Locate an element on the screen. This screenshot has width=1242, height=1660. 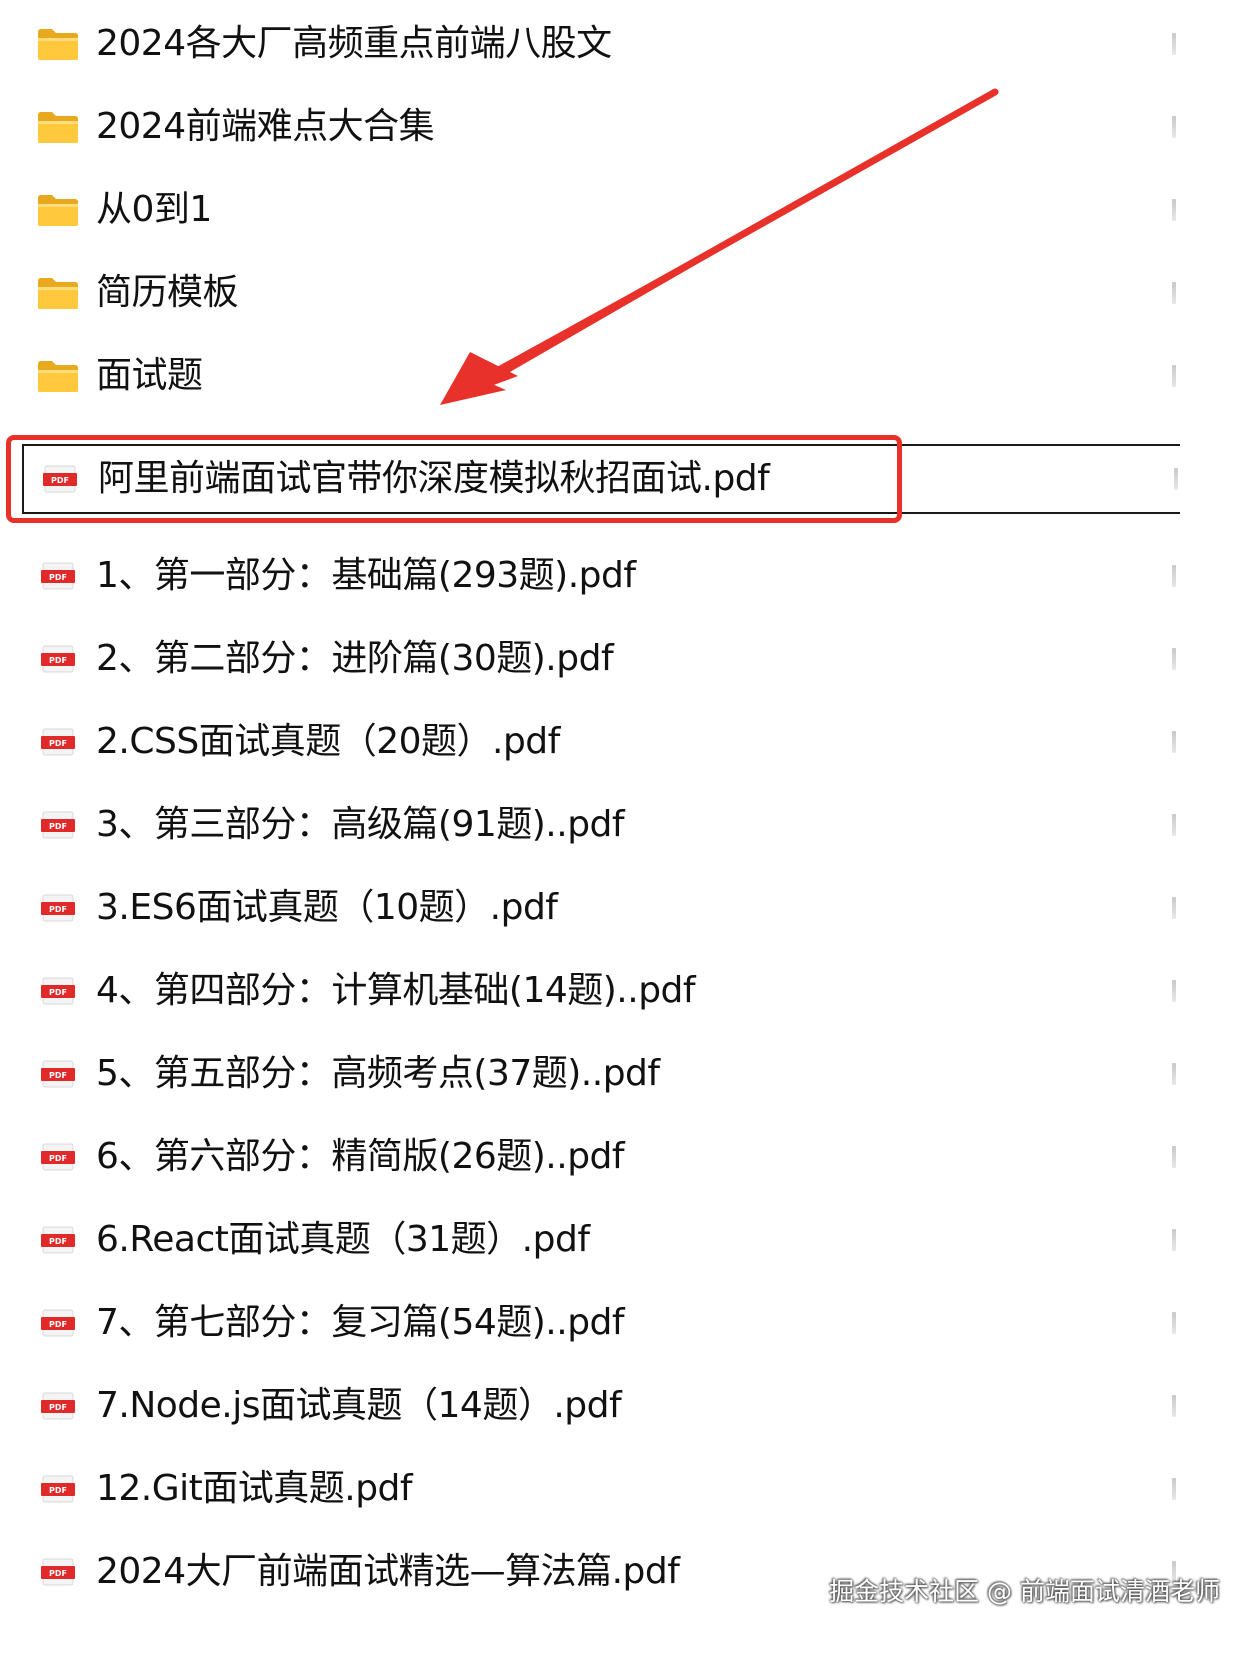
file-row-pdf: PDF 1、第一部分：基础篇(293题).pdf is located at coordinates (590, 576).